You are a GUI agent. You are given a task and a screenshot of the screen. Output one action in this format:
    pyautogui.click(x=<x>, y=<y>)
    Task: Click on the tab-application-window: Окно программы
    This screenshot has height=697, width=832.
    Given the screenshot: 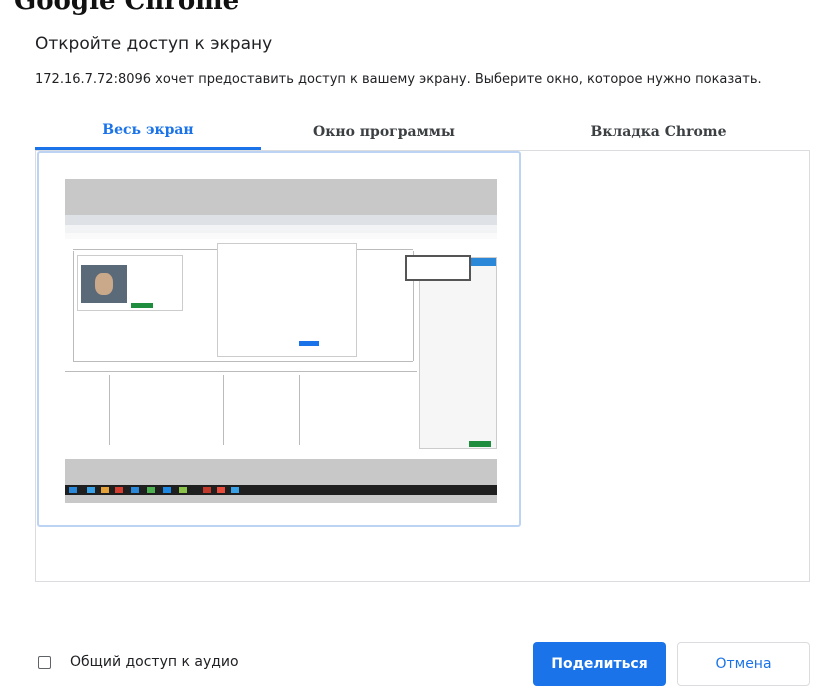 What is the action you would take?
    pyautogui.click(x=384, y=131)
    